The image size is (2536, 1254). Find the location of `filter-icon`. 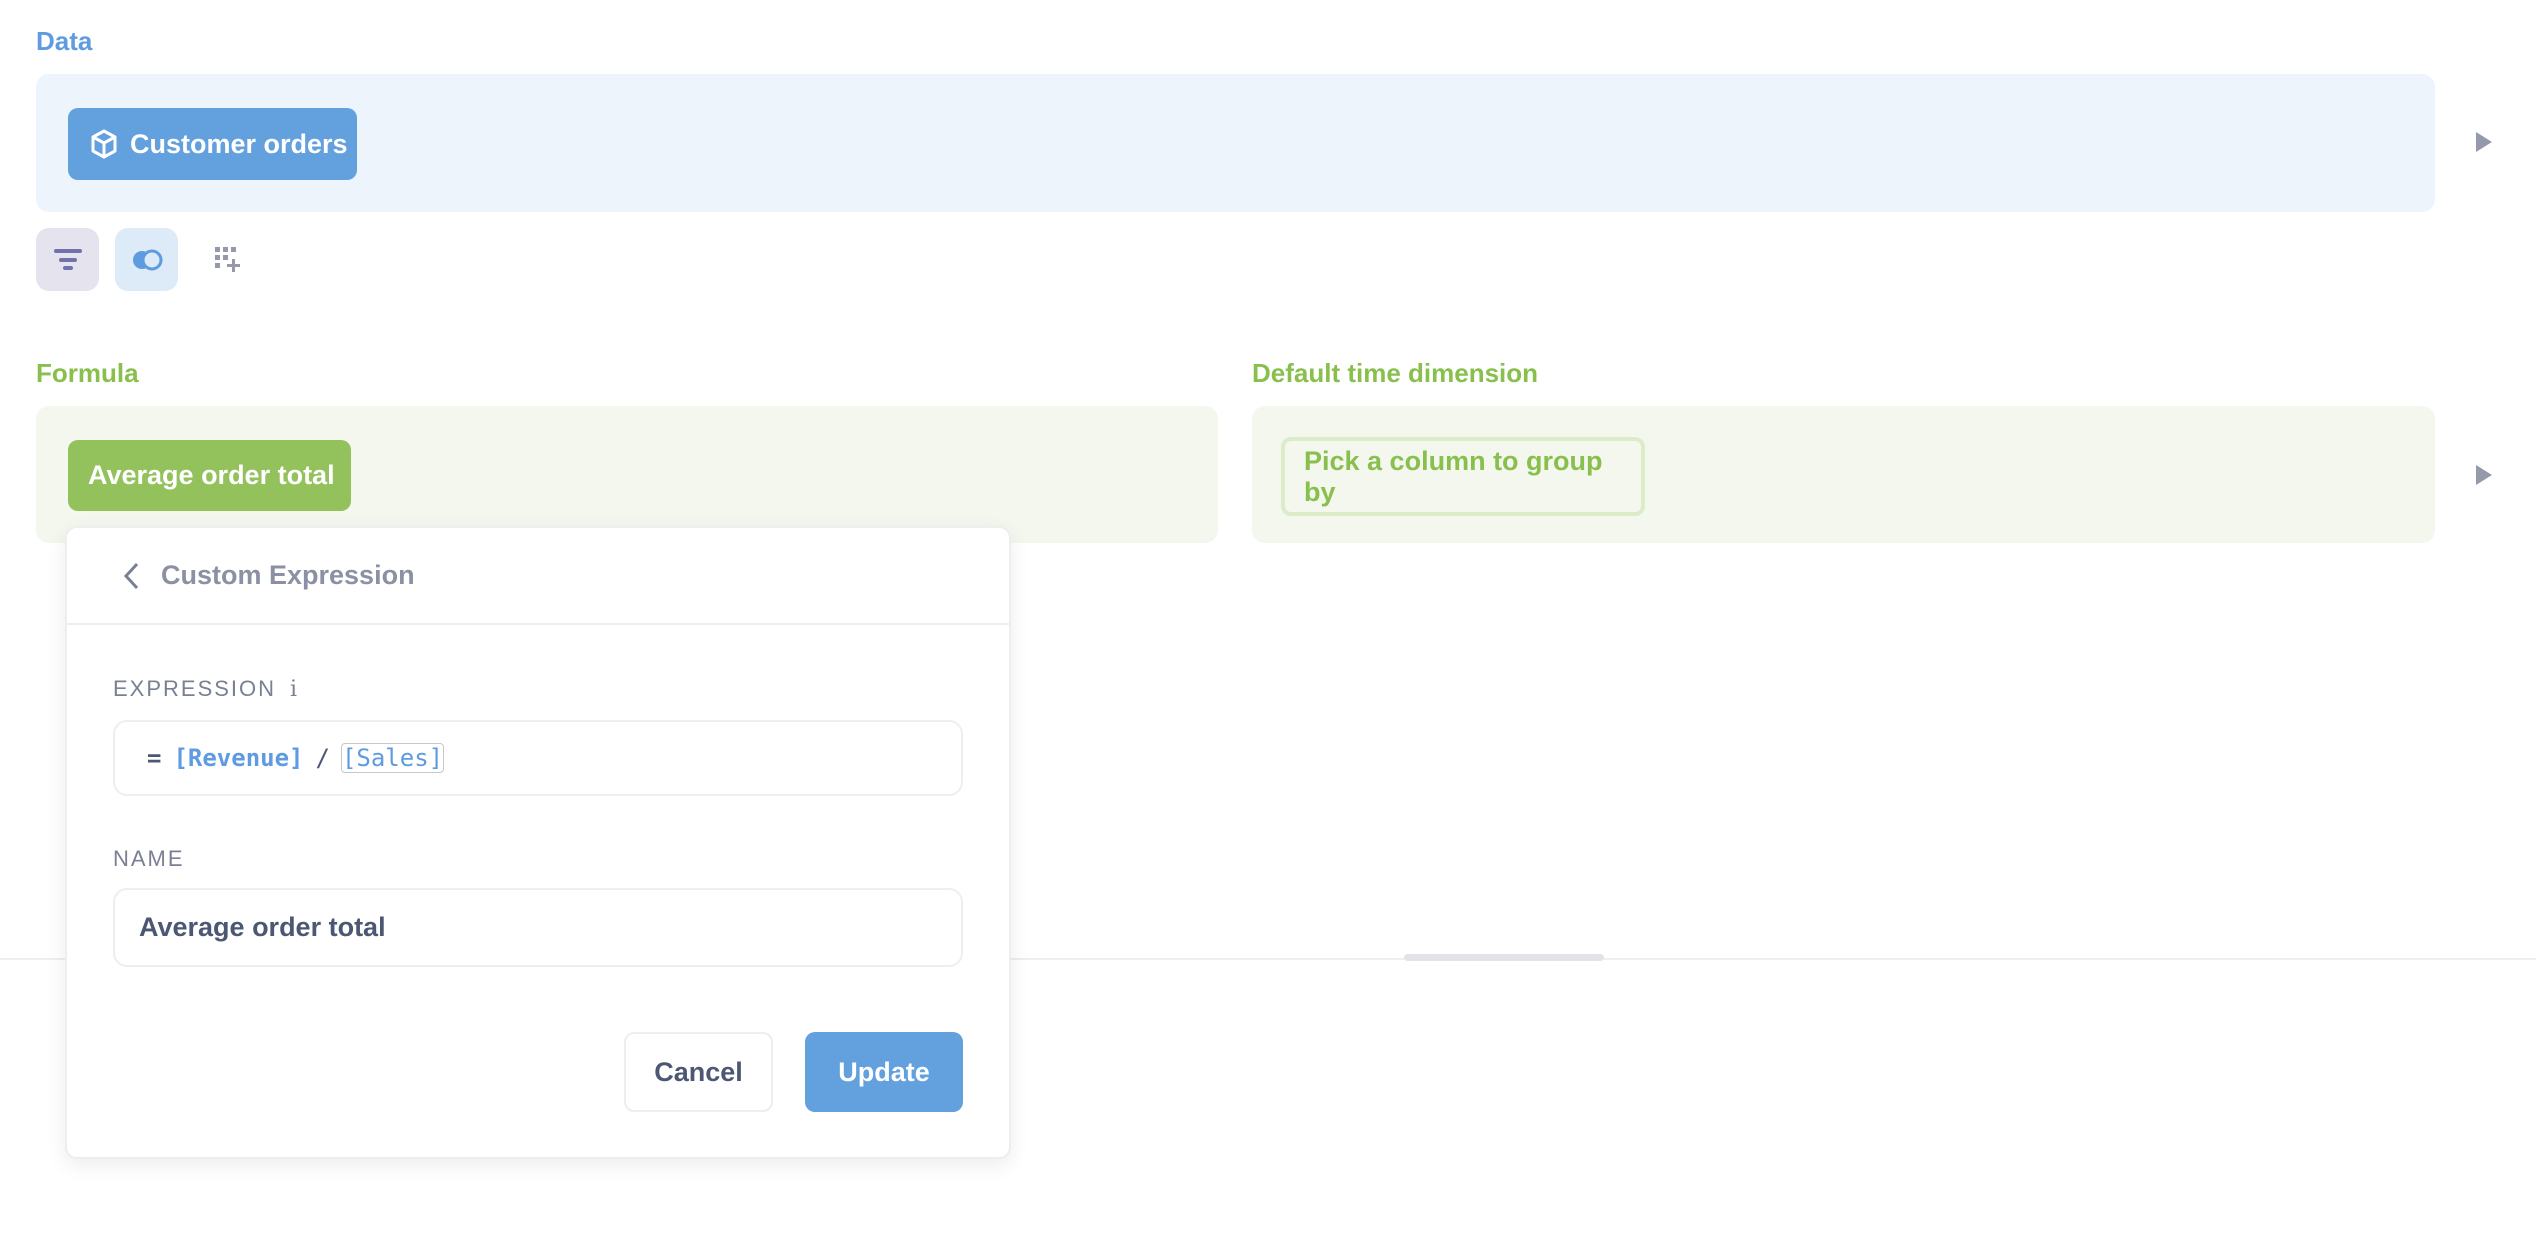

filter-icon is located at coordinates (67, 259).